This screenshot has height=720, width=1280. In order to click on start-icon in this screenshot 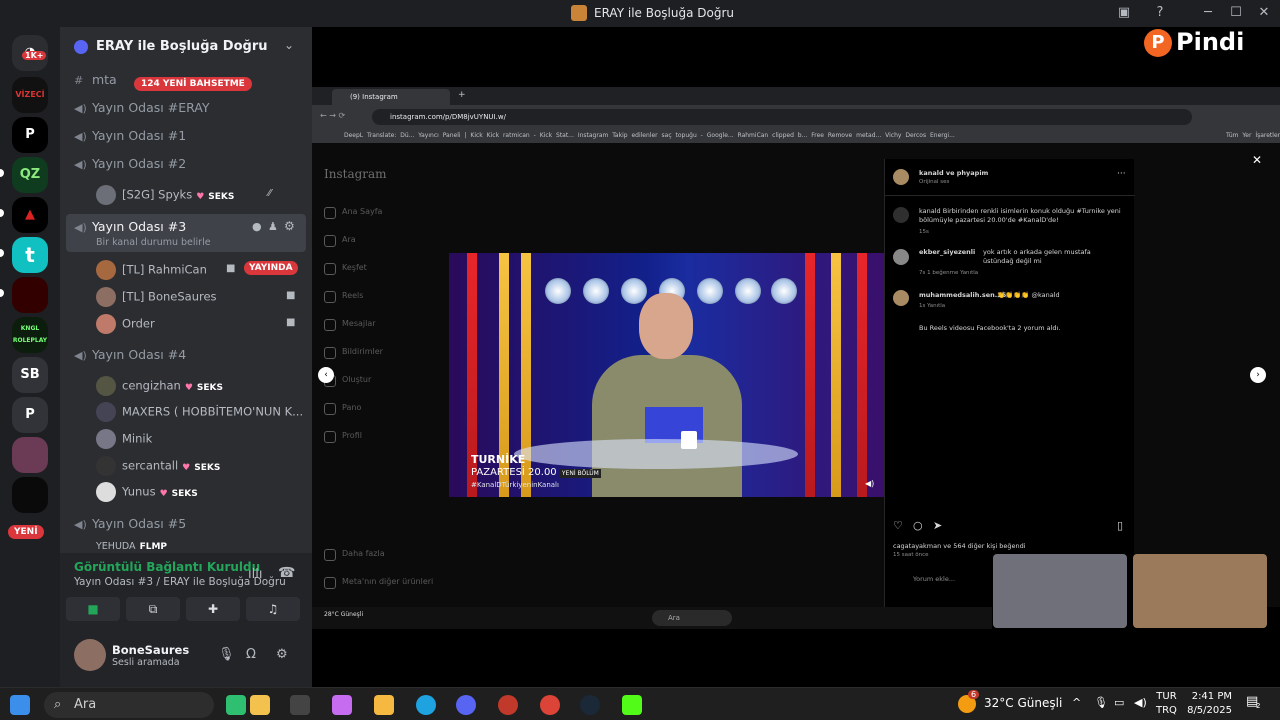, I will do `click(20, 705)`.